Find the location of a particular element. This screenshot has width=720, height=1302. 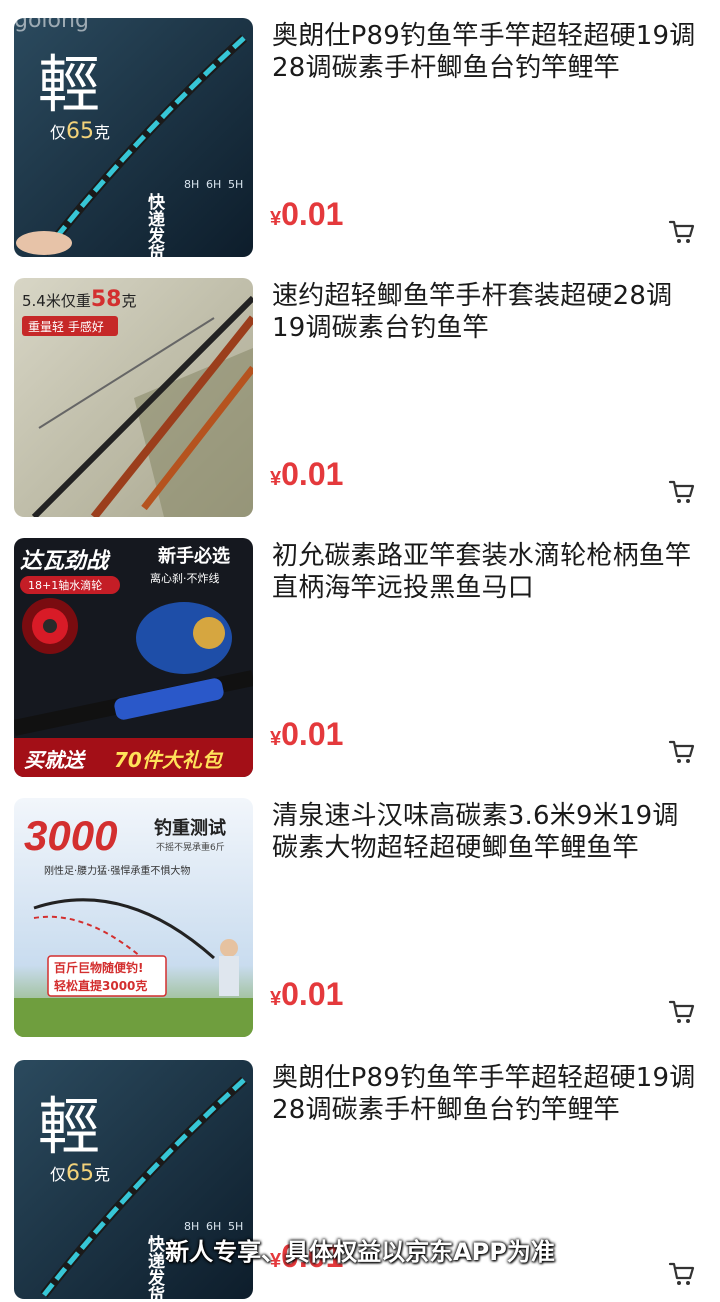

svg-text: 70件大礼包 is located at coordinates (169, 760).